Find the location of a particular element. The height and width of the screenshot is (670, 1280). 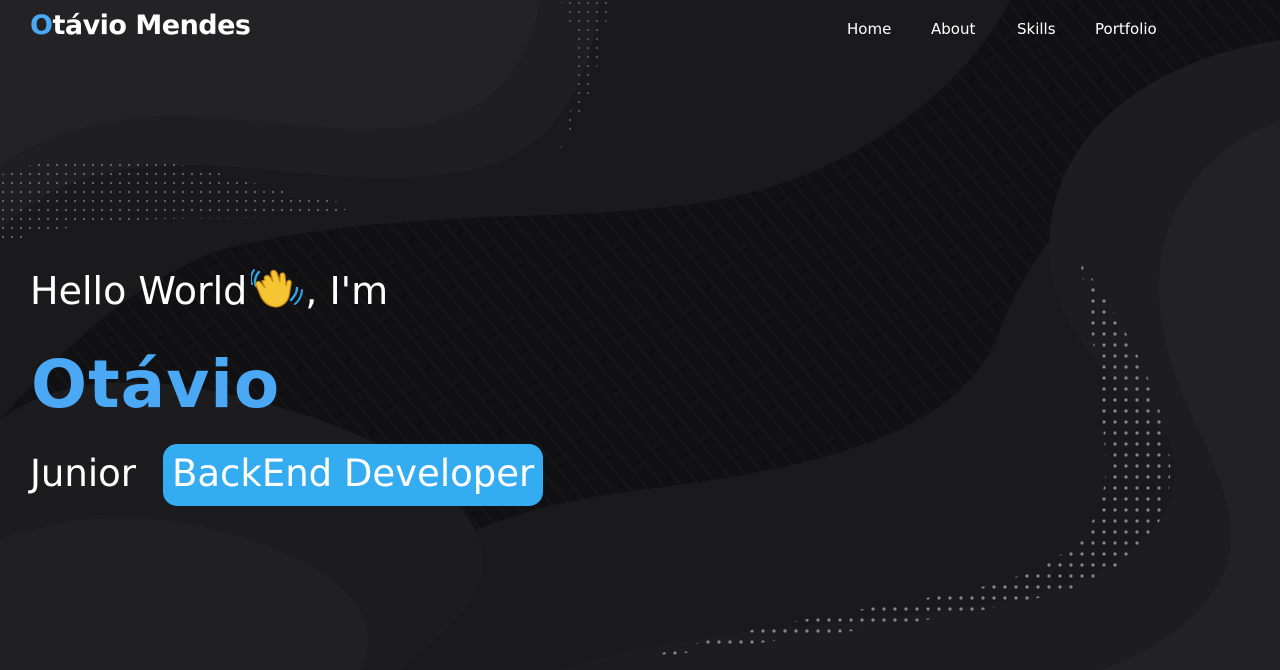

greeting-text: Hello World is located at coordinates (139, 291).